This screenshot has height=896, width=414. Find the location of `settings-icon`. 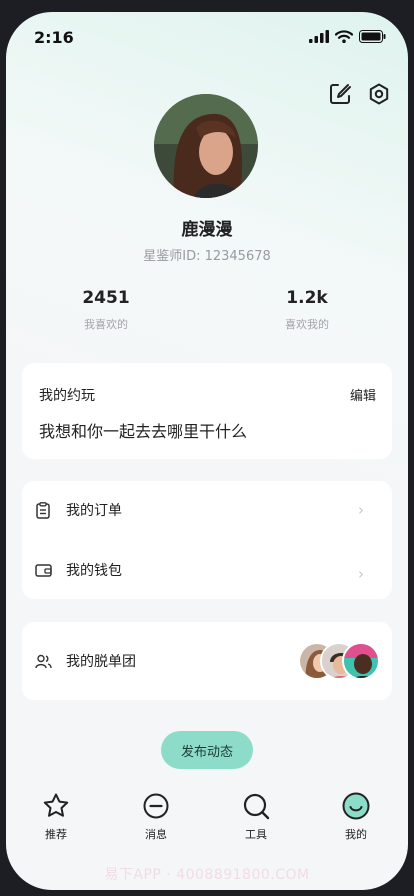

settings-icon is located at coordinates (379, 94).